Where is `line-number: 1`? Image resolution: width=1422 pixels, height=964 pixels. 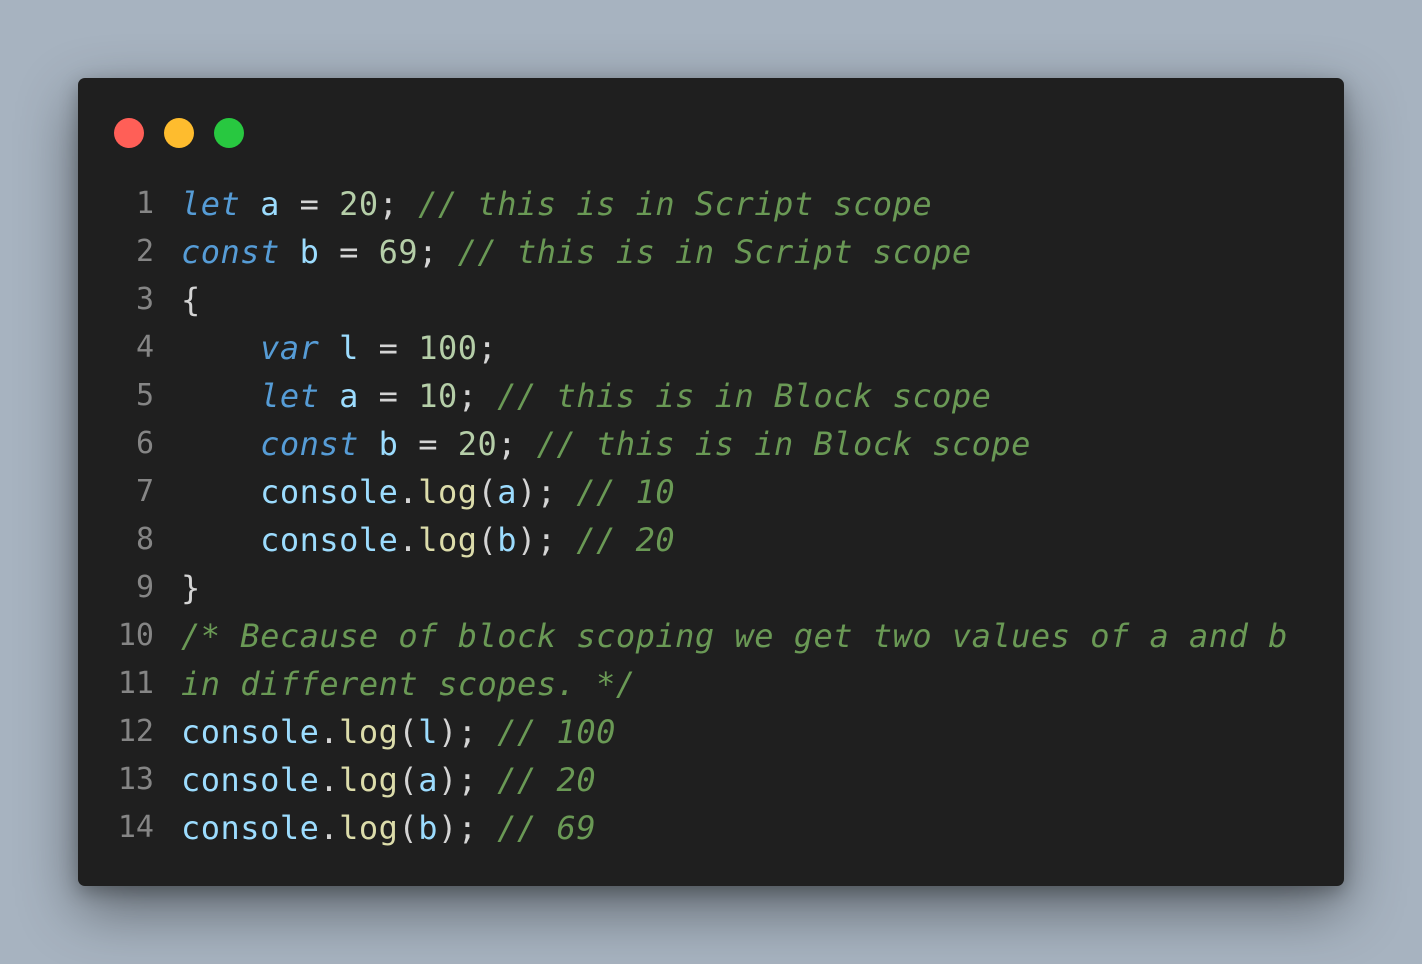 line-number: 1 is located at coordinates (144, 203).